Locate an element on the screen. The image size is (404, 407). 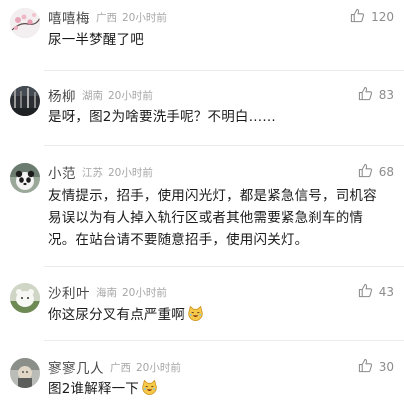
comment-body: 图2谁解释一下 is located at coordinates (93, 389).